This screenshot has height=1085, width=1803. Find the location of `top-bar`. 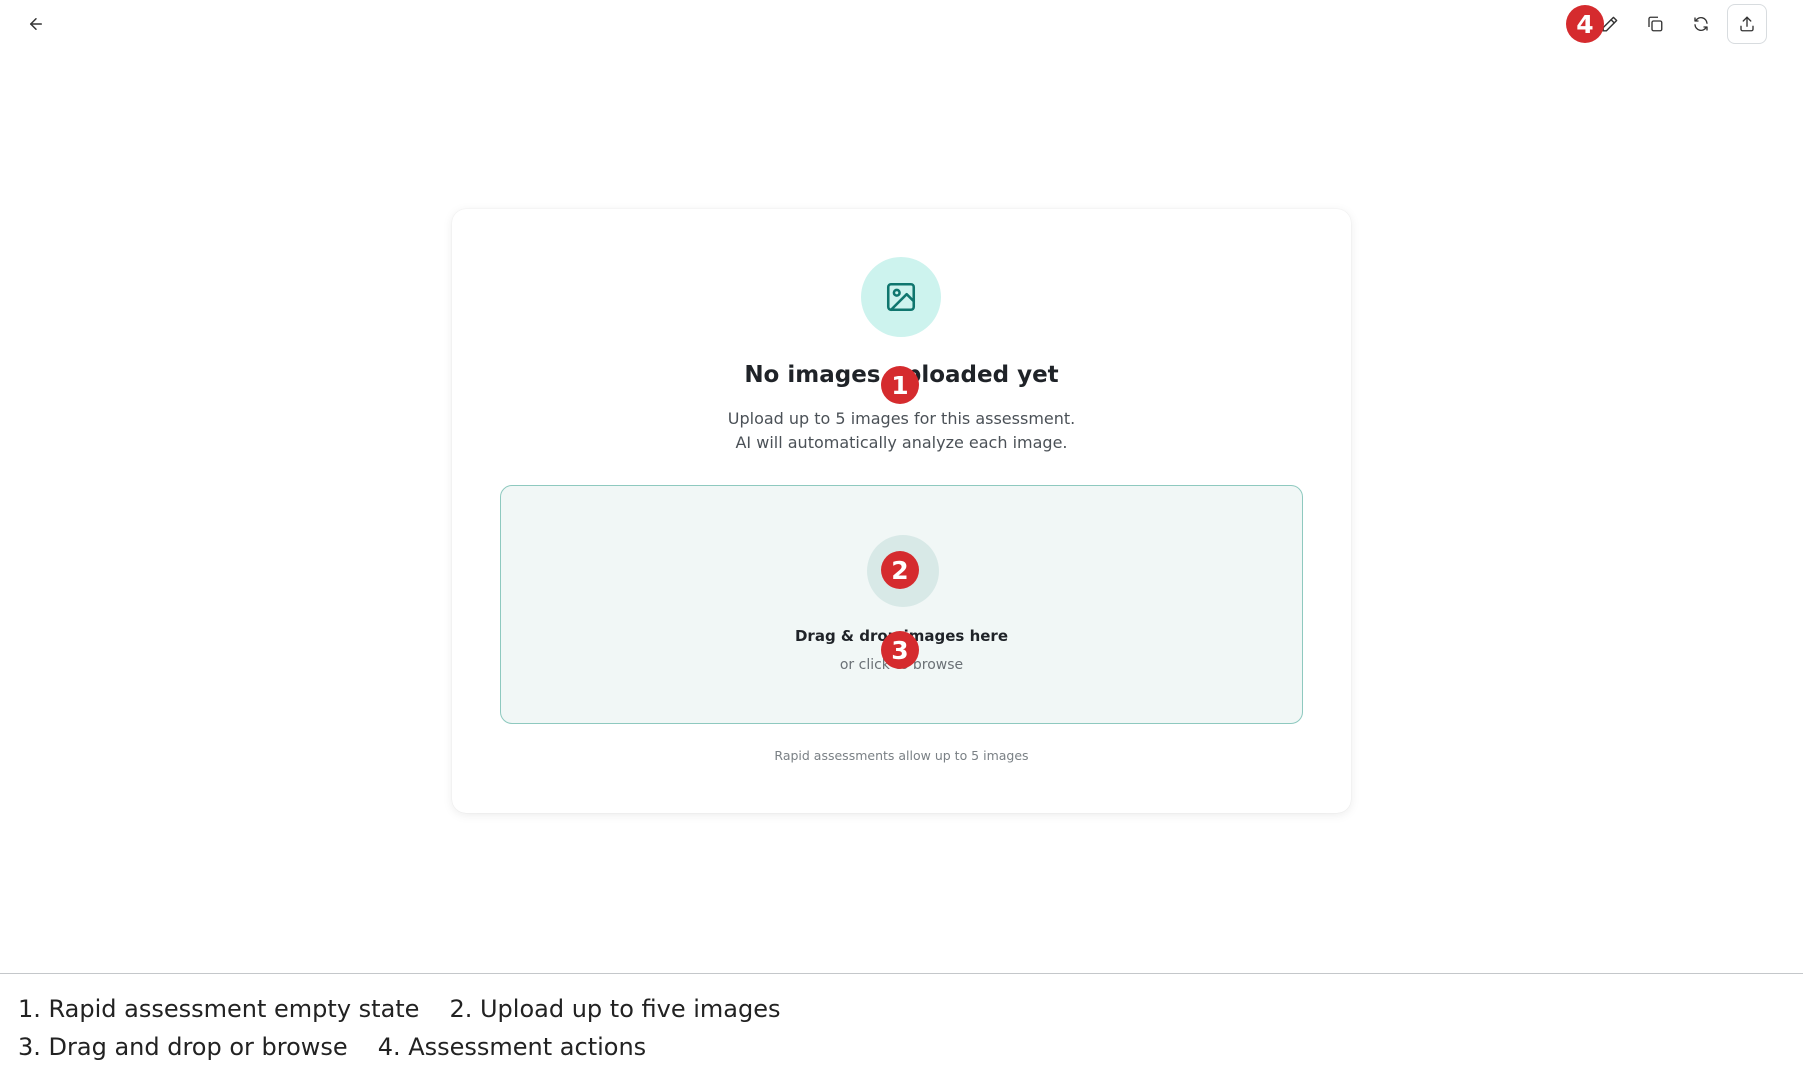

top-bar is located at coordinates (901, 24).